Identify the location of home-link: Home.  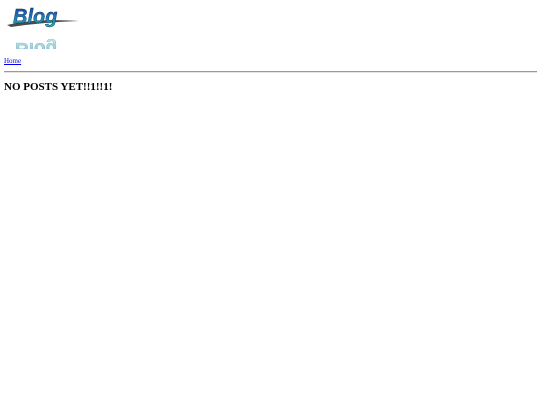
(12, 61).